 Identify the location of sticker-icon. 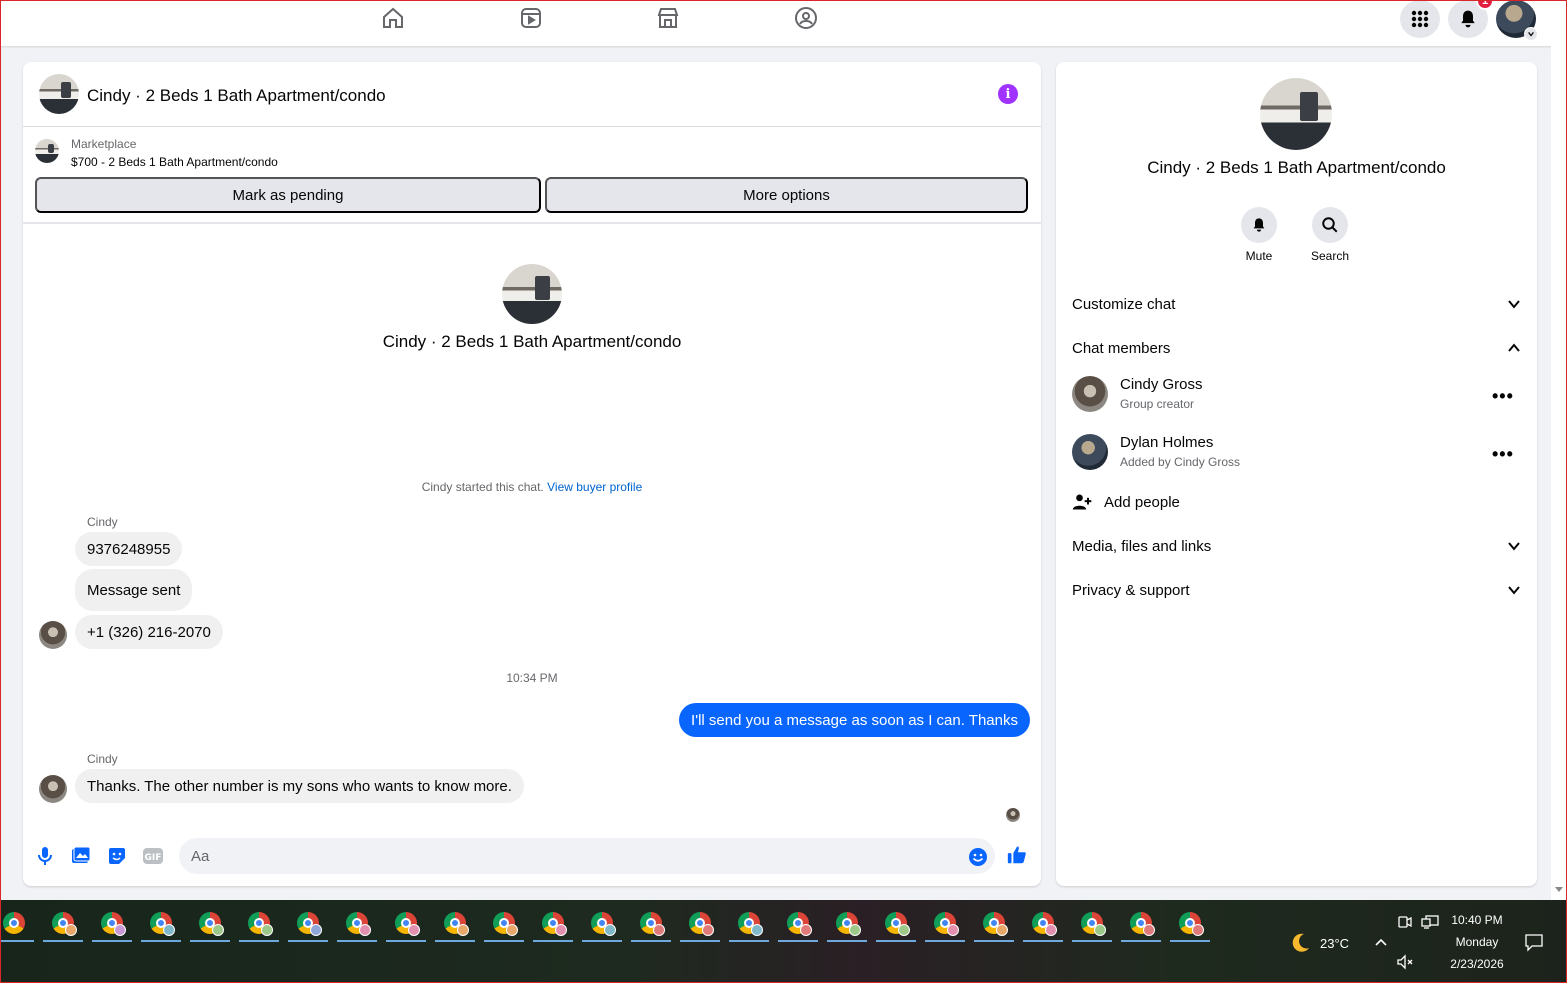
(117, 856).